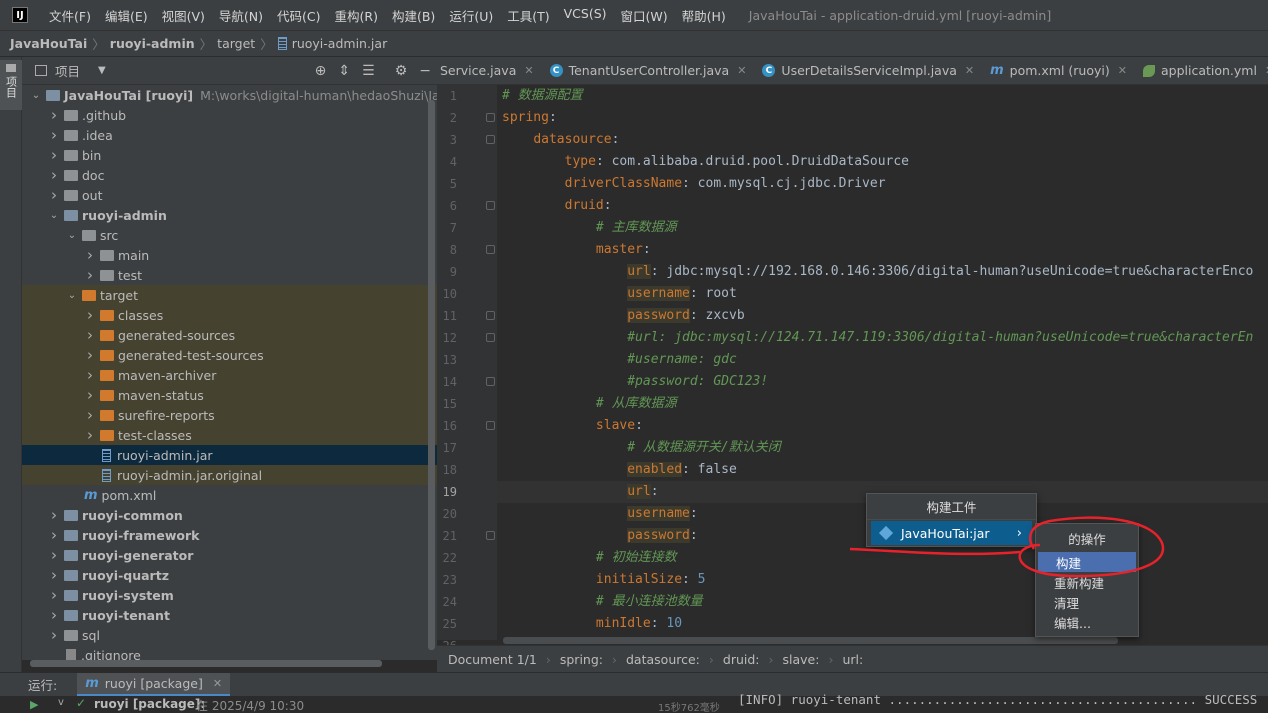 This screenshot has width=1268, height=713. What do you see at coordinates (236, 43) in the screenshot?
I see `breadcrumb-folder: target` at bounding box center [236, 43].